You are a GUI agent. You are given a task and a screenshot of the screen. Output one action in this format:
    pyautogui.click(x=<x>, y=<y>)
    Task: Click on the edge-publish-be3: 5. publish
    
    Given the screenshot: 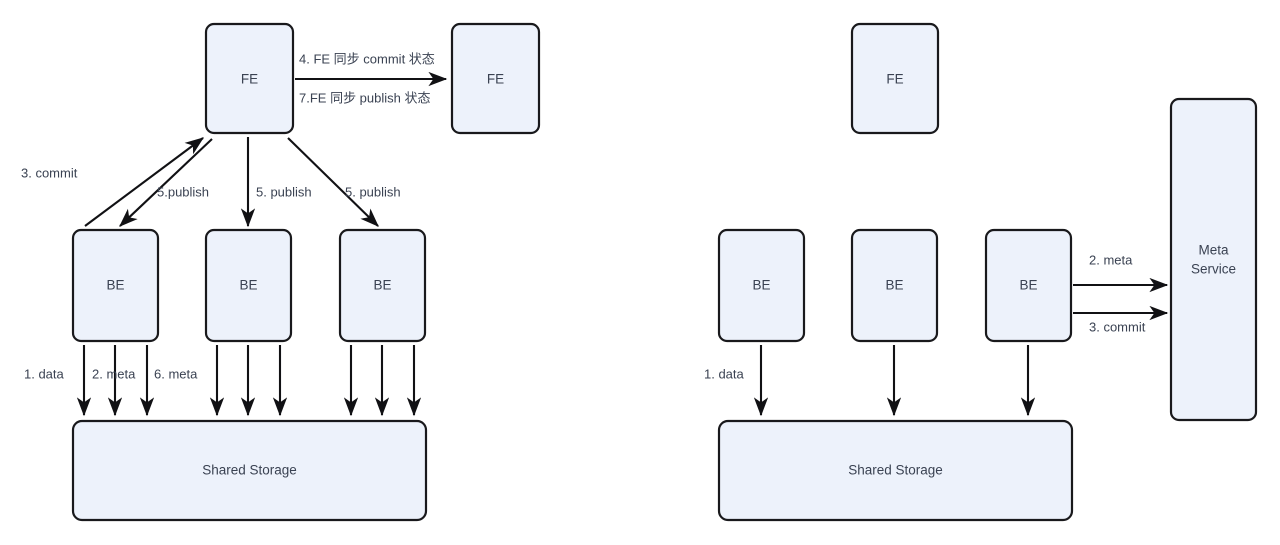 What is the action you would take?
    pyautogui.click(x=344, y=182)
    